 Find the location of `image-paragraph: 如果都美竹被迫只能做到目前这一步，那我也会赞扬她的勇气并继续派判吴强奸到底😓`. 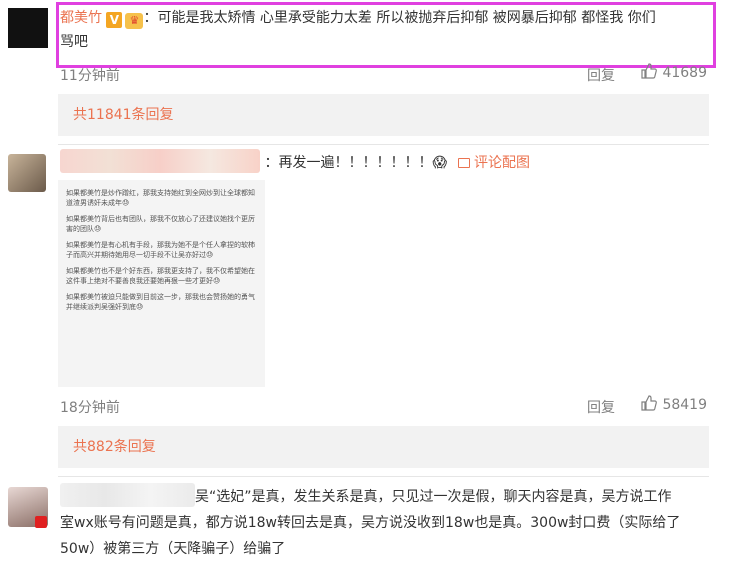

image-paragraph: 如果都美竹被迫只能做到目前这一步，那我也会赞扬她的勇气并继续派判吴强奸到底😓 is located at coordinates (160, 302).